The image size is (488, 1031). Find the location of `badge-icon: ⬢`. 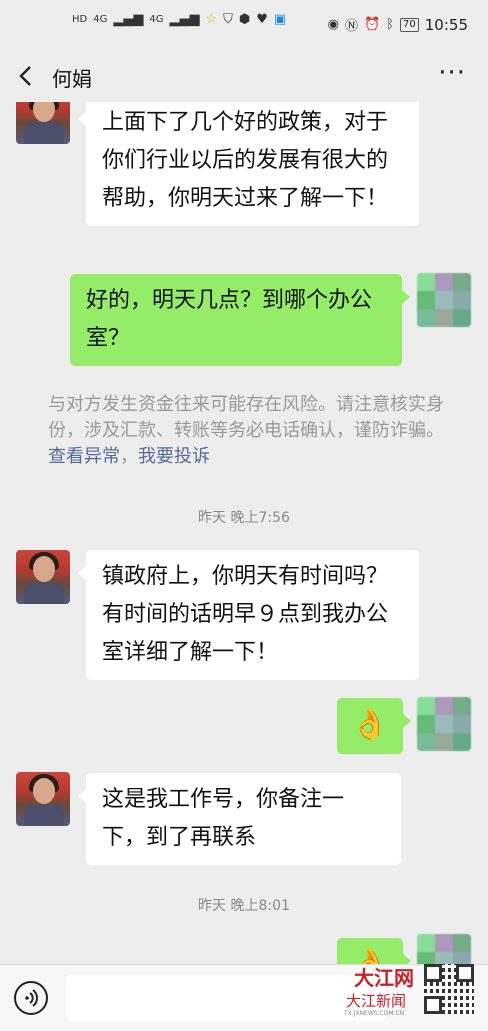

badge-icon: ⬢ is located at coordinates (244, 19).